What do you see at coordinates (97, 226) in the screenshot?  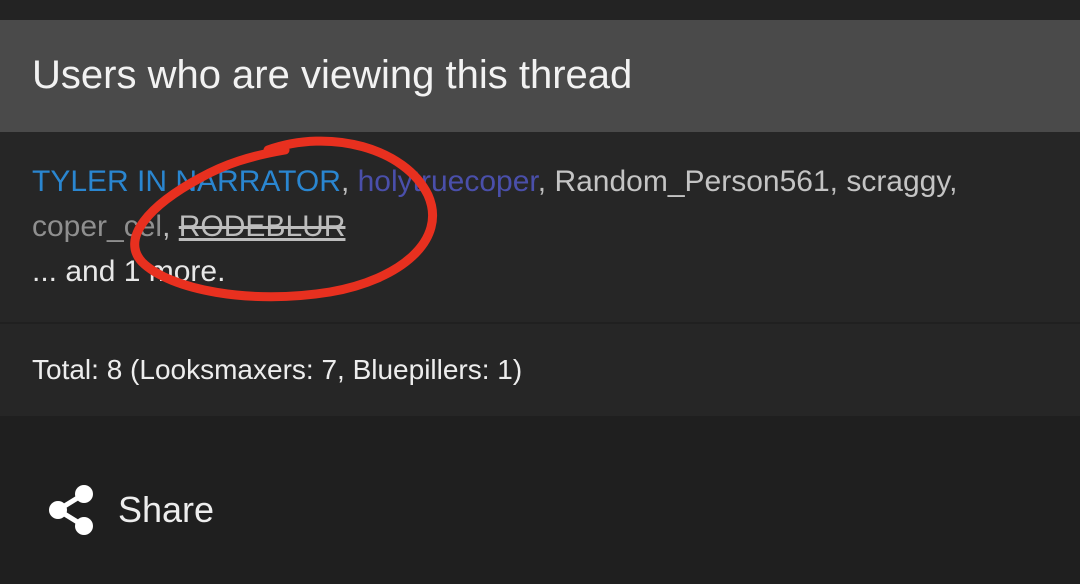 I see `user-link-coper-cel: coper_cel` at bounding box center [97, 226].